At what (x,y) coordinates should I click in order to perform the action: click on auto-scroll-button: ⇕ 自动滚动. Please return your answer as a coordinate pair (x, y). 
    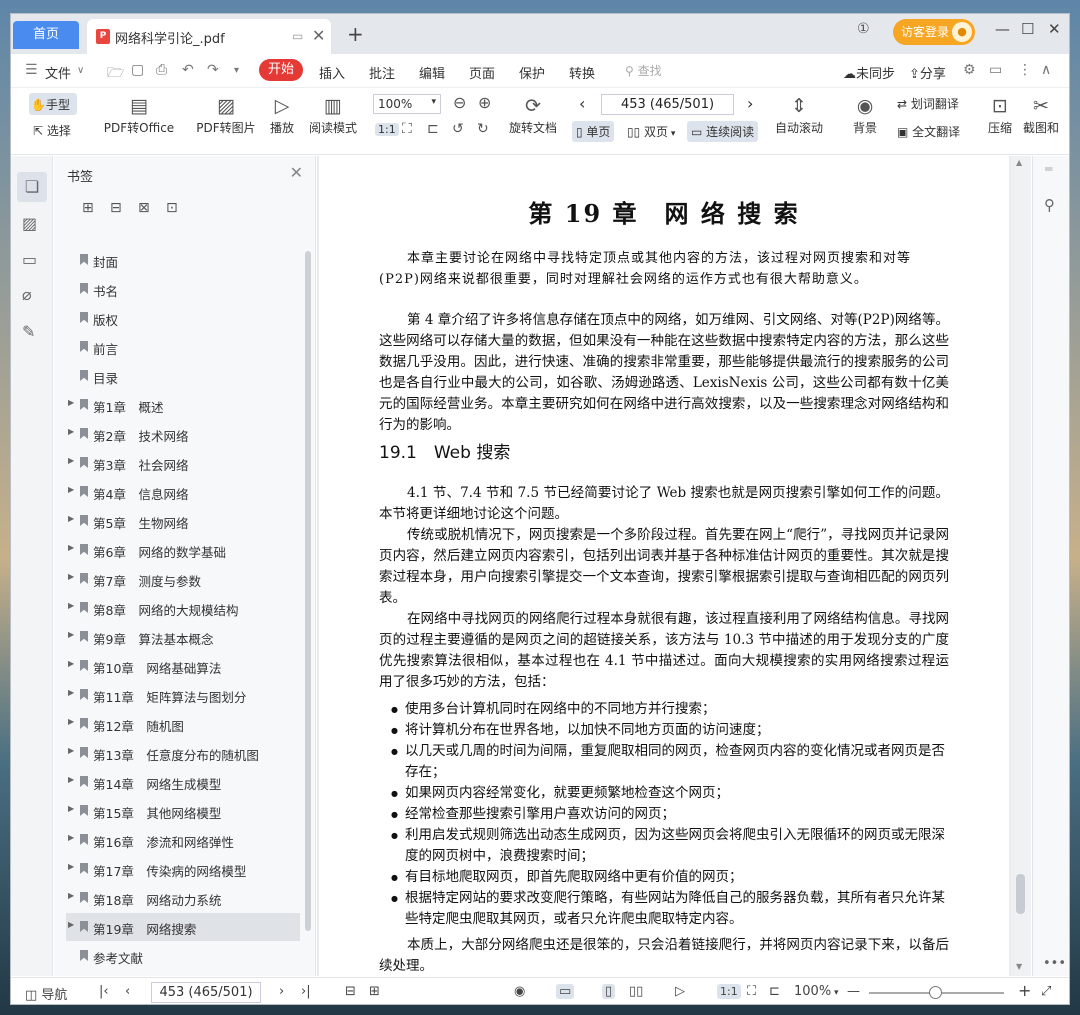
    Looking at the image, I should click on (799, 114).